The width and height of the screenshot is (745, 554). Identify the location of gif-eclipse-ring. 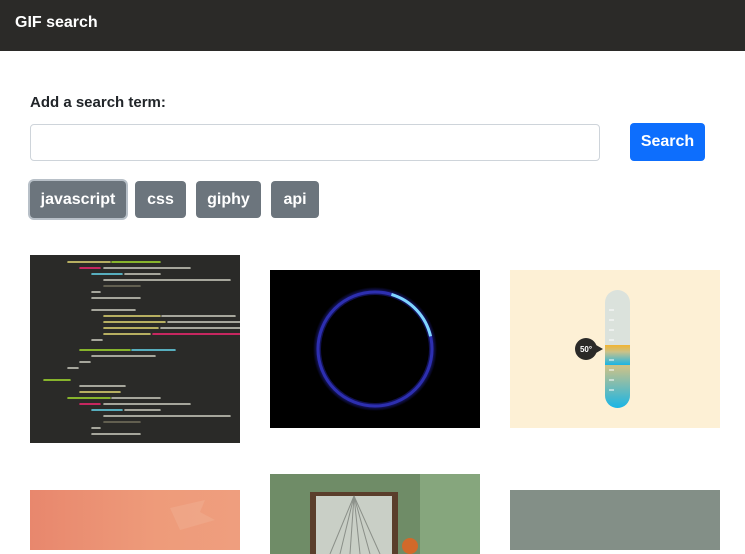
(375, 349).